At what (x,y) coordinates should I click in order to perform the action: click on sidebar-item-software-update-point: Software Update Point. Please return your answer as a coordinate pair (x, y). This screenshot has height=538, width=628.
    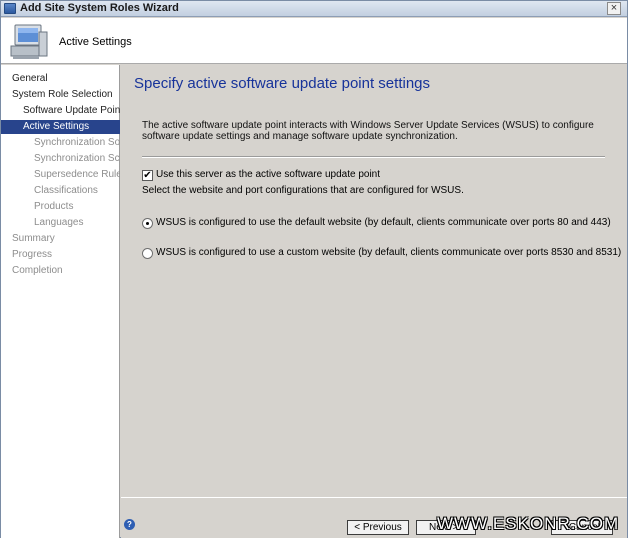
    Looking at the image, I should click on (60, 111).